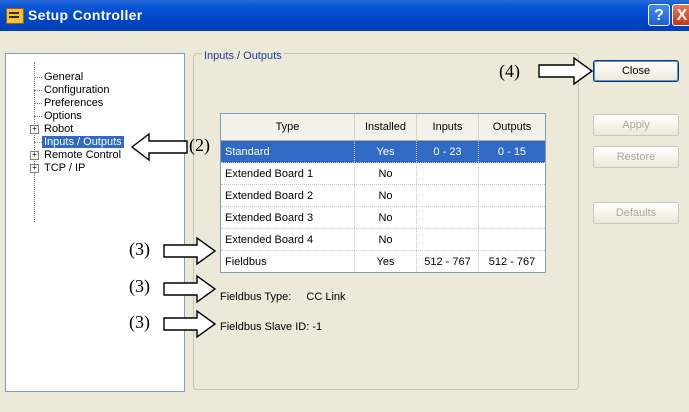 This screenshot has width=689, height=412. I want to click on column-header-type: Type, so click(288, 127).